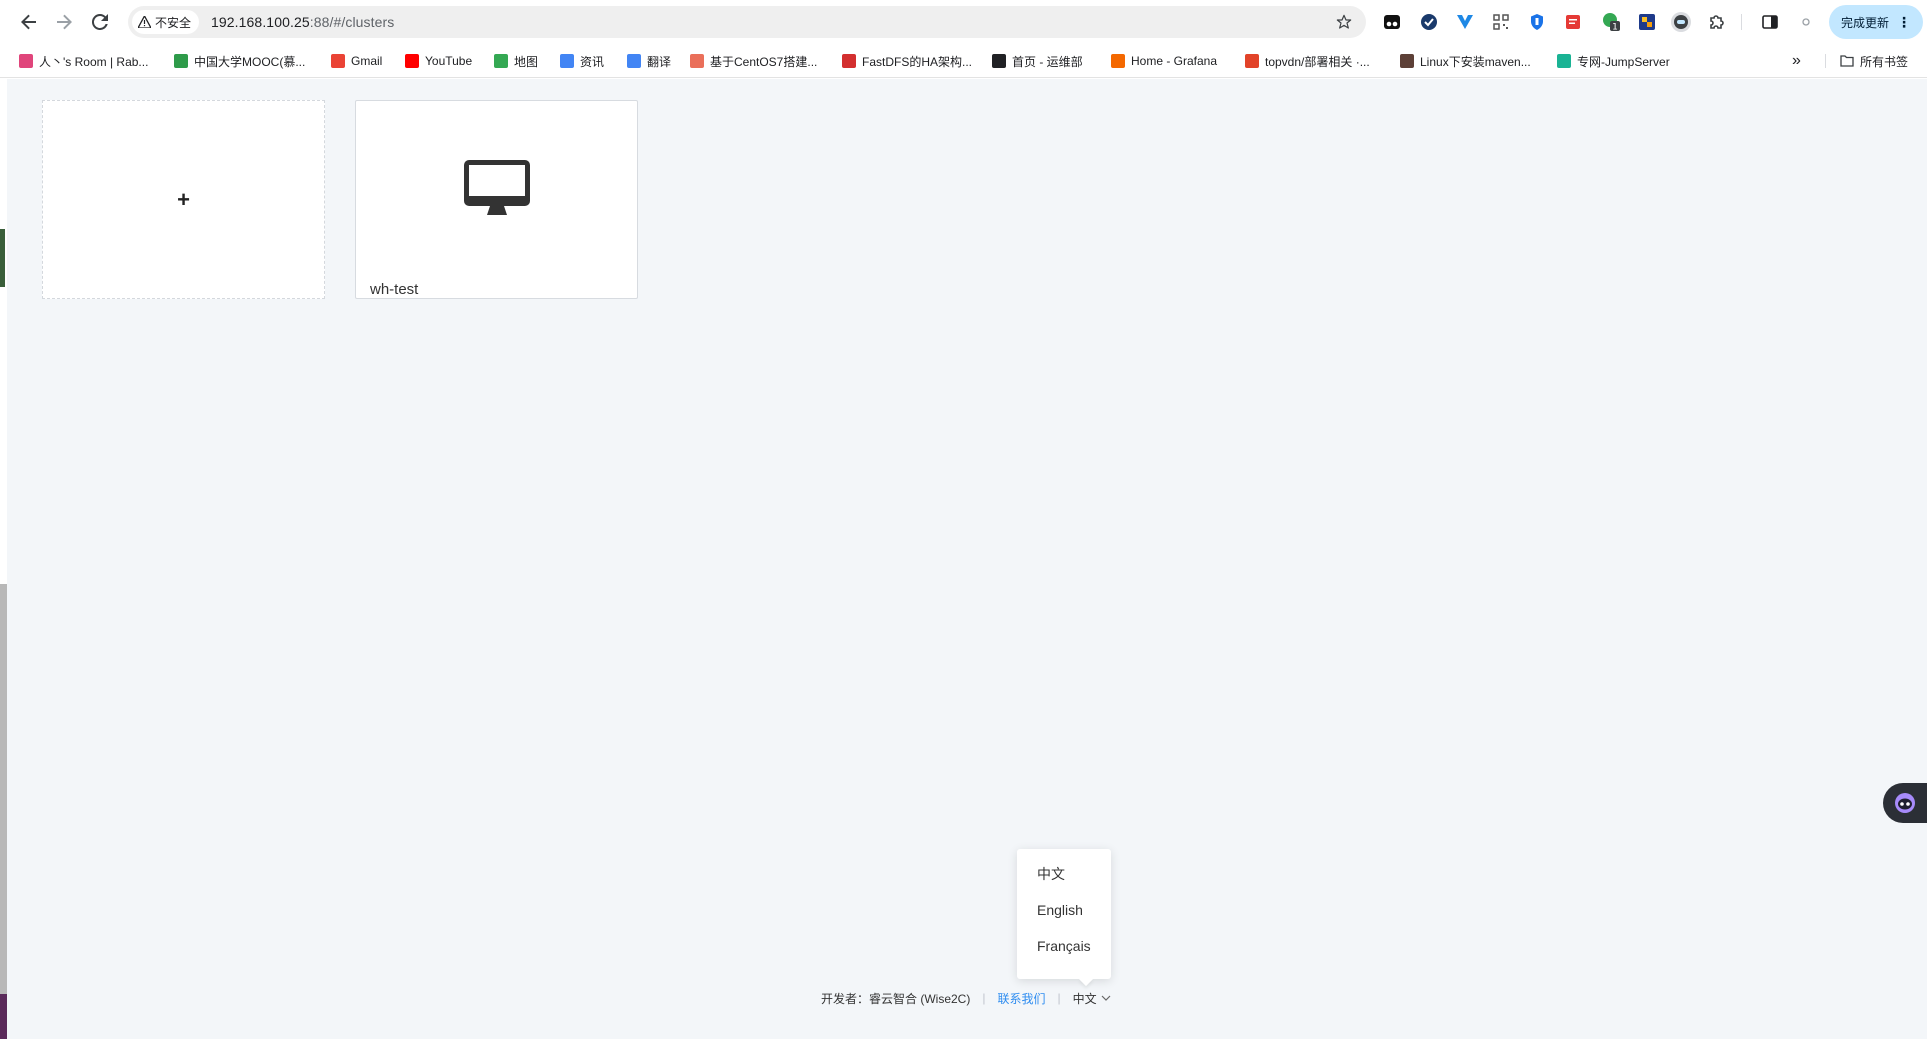  I want to click on avatar-icon, so click(1407, 61).